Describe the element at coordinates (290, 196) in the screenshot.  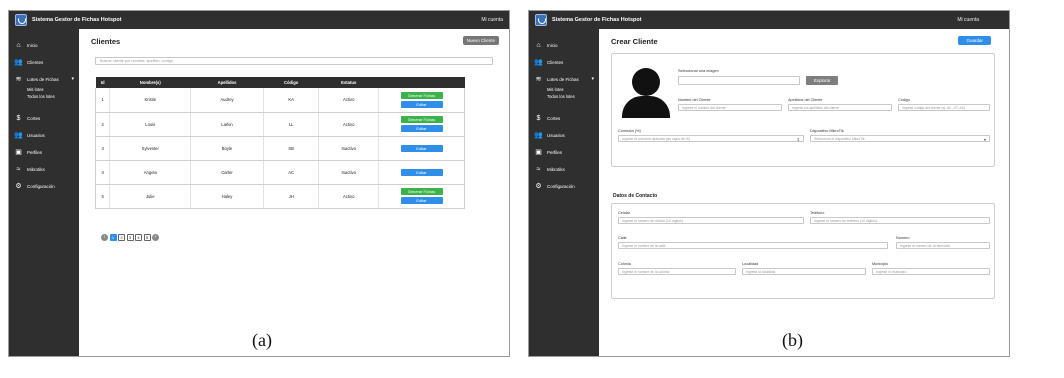
I see `cell-code: JH` at that location.